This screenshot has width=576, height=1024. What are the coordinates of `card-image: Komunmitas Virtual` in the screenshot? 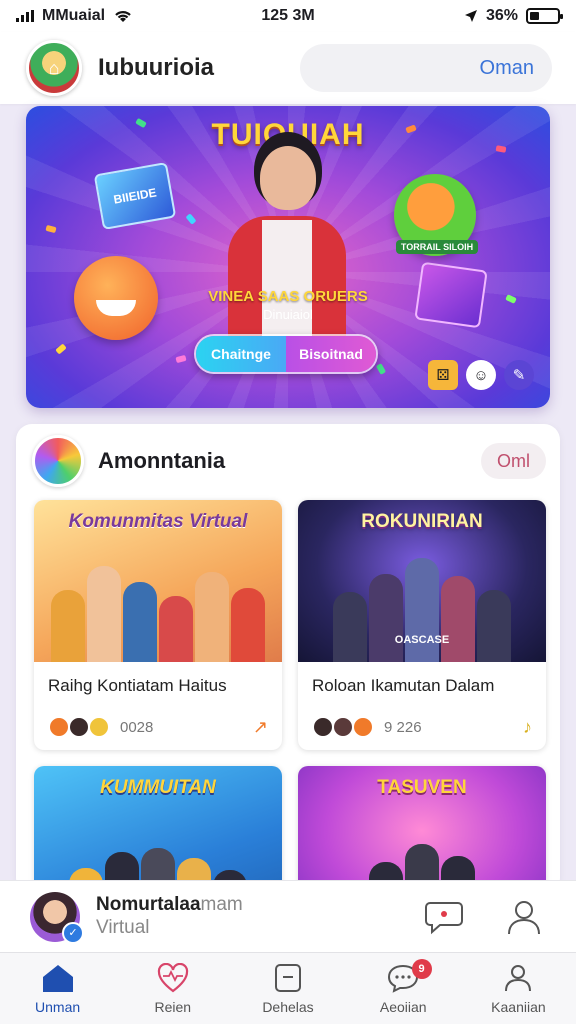 It's located at (158, 581).